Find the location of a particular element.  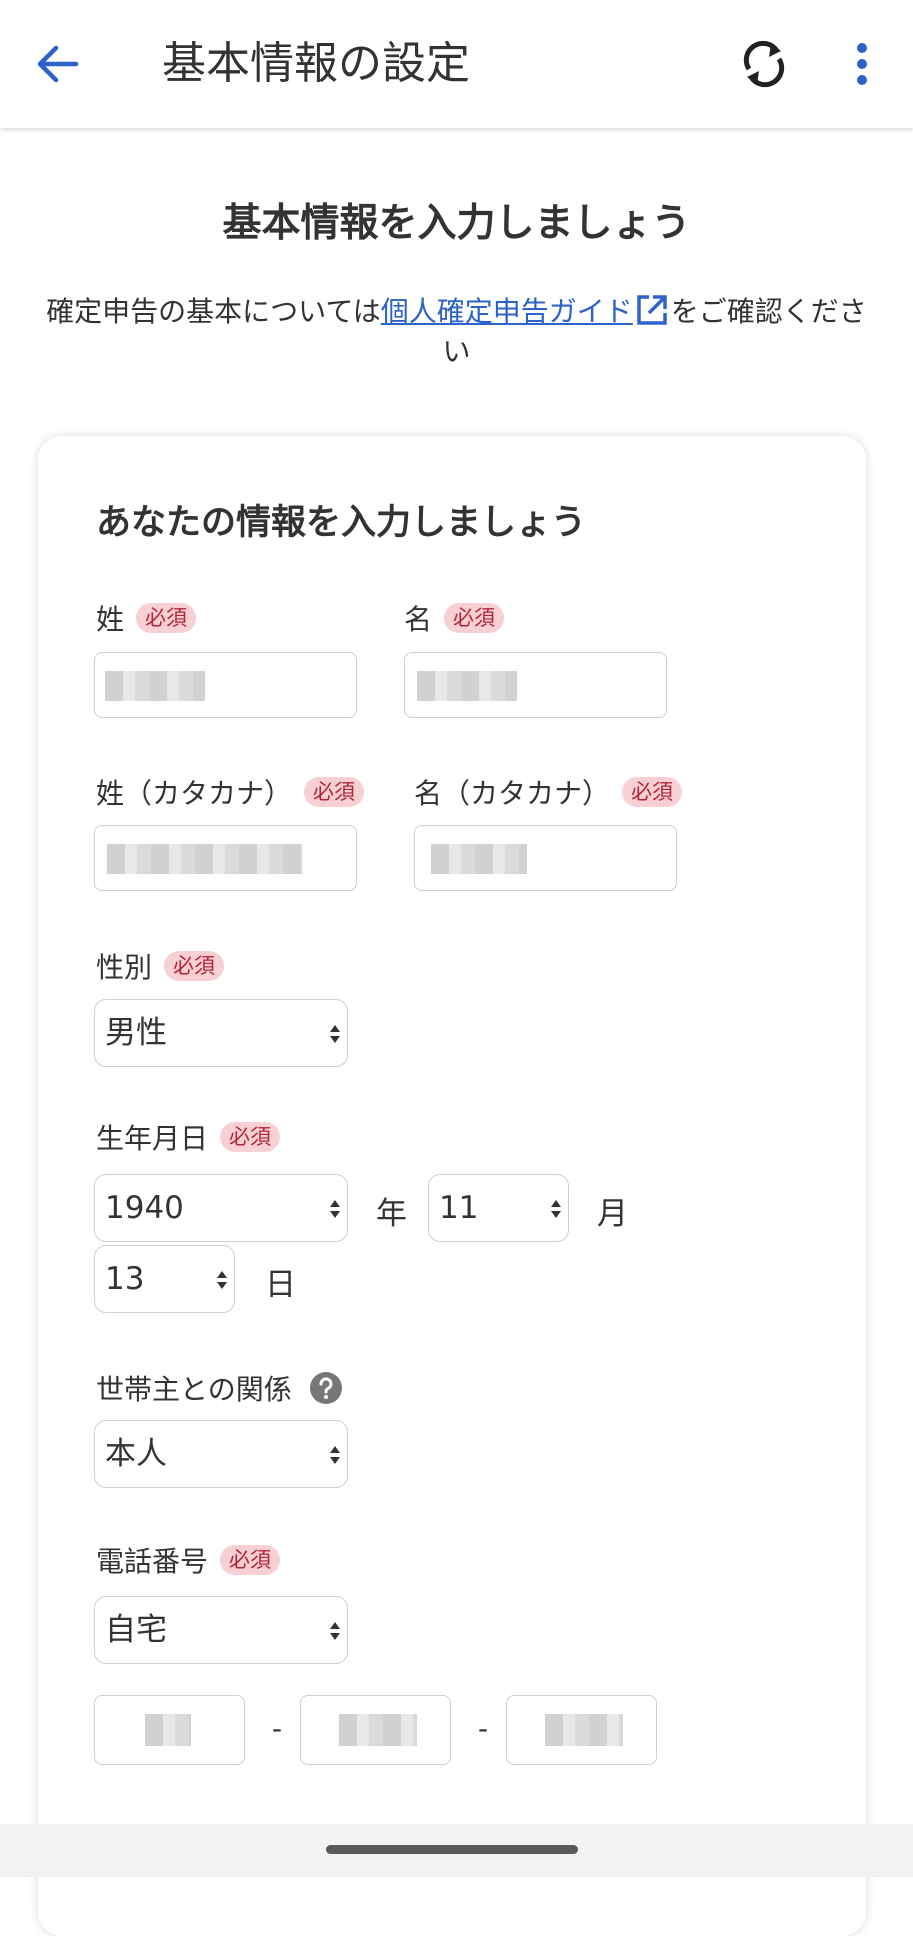

first-name-kana-label: 名（カタカナ） 必須 is located at coordinates (548, 792).